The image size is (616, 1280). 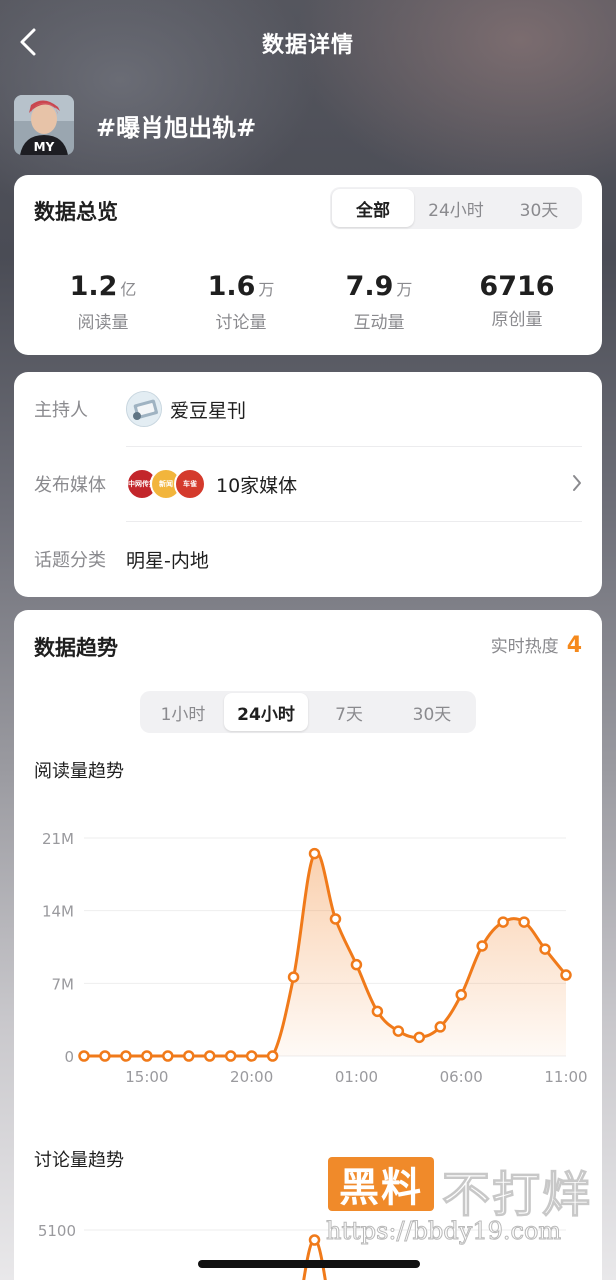 I want to click on y-tick-label: 7M, so click(x=63, y=984).